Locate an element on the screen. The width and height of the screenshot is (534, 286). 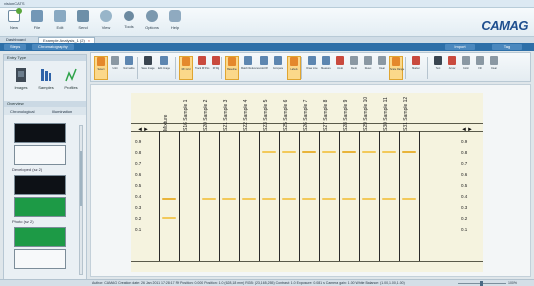
lane-label-text: S23 Sample 5 is located at coordinates (266, 115).